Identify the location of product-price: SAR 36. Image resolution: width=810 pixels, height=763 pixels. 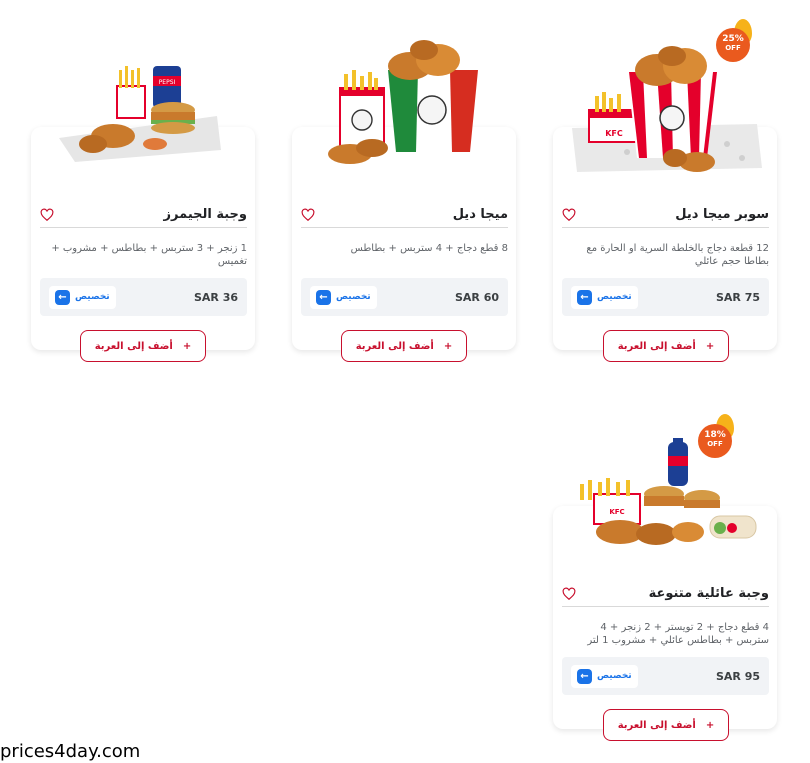
(215, 297).